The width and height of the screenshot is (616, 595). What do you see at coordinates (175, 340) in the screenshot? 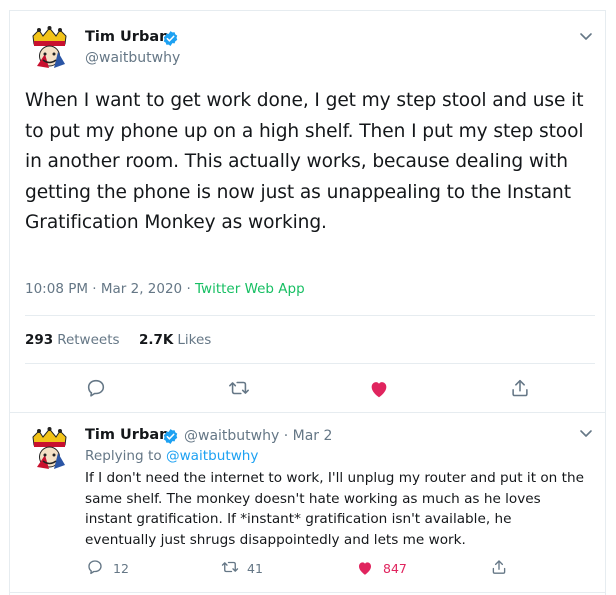
I see `likes-stat: 2.7K Likes` at bounding box center [175, 340].